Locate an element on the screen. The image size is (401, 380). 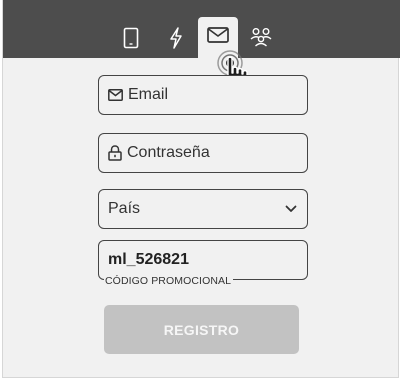
tab-flash is located at coordinates (176, 37).